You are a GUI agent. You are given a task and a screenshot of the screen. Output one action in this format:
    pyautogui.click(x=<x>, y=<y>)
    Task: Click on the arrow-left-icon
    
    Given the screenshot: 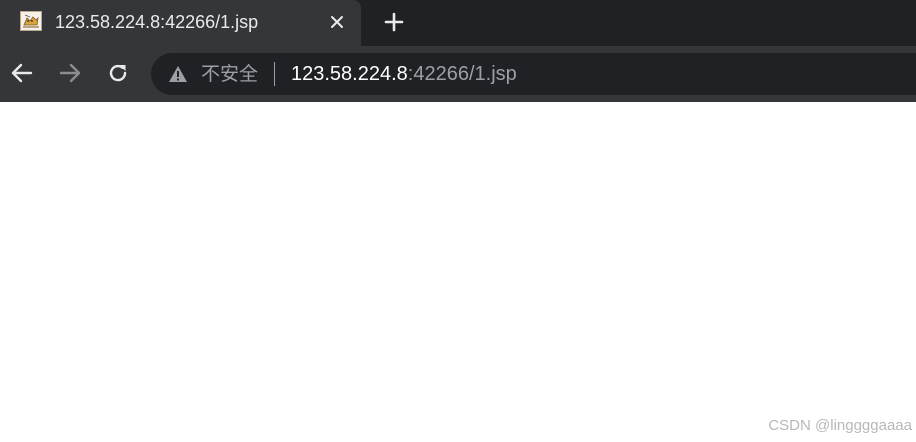 What is the action you would take?
    pyautogui.click(x=22, y=73)
    